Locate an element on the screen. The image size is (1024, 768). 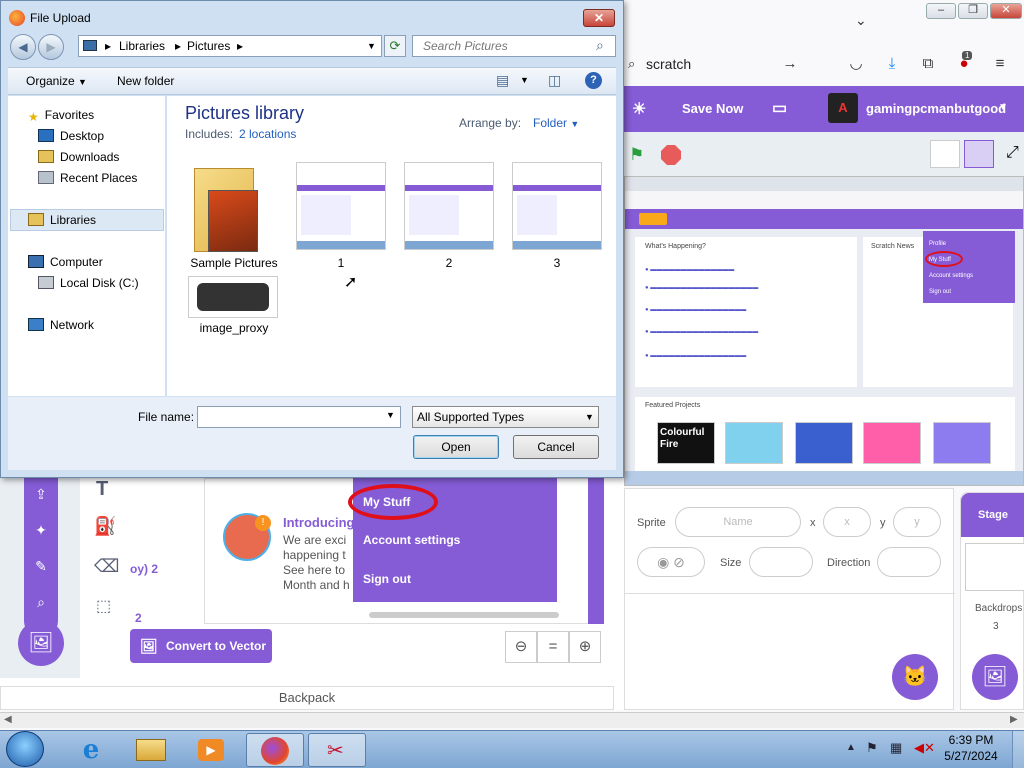
paint-icon: ✎ is located at coordinates (41, 566).